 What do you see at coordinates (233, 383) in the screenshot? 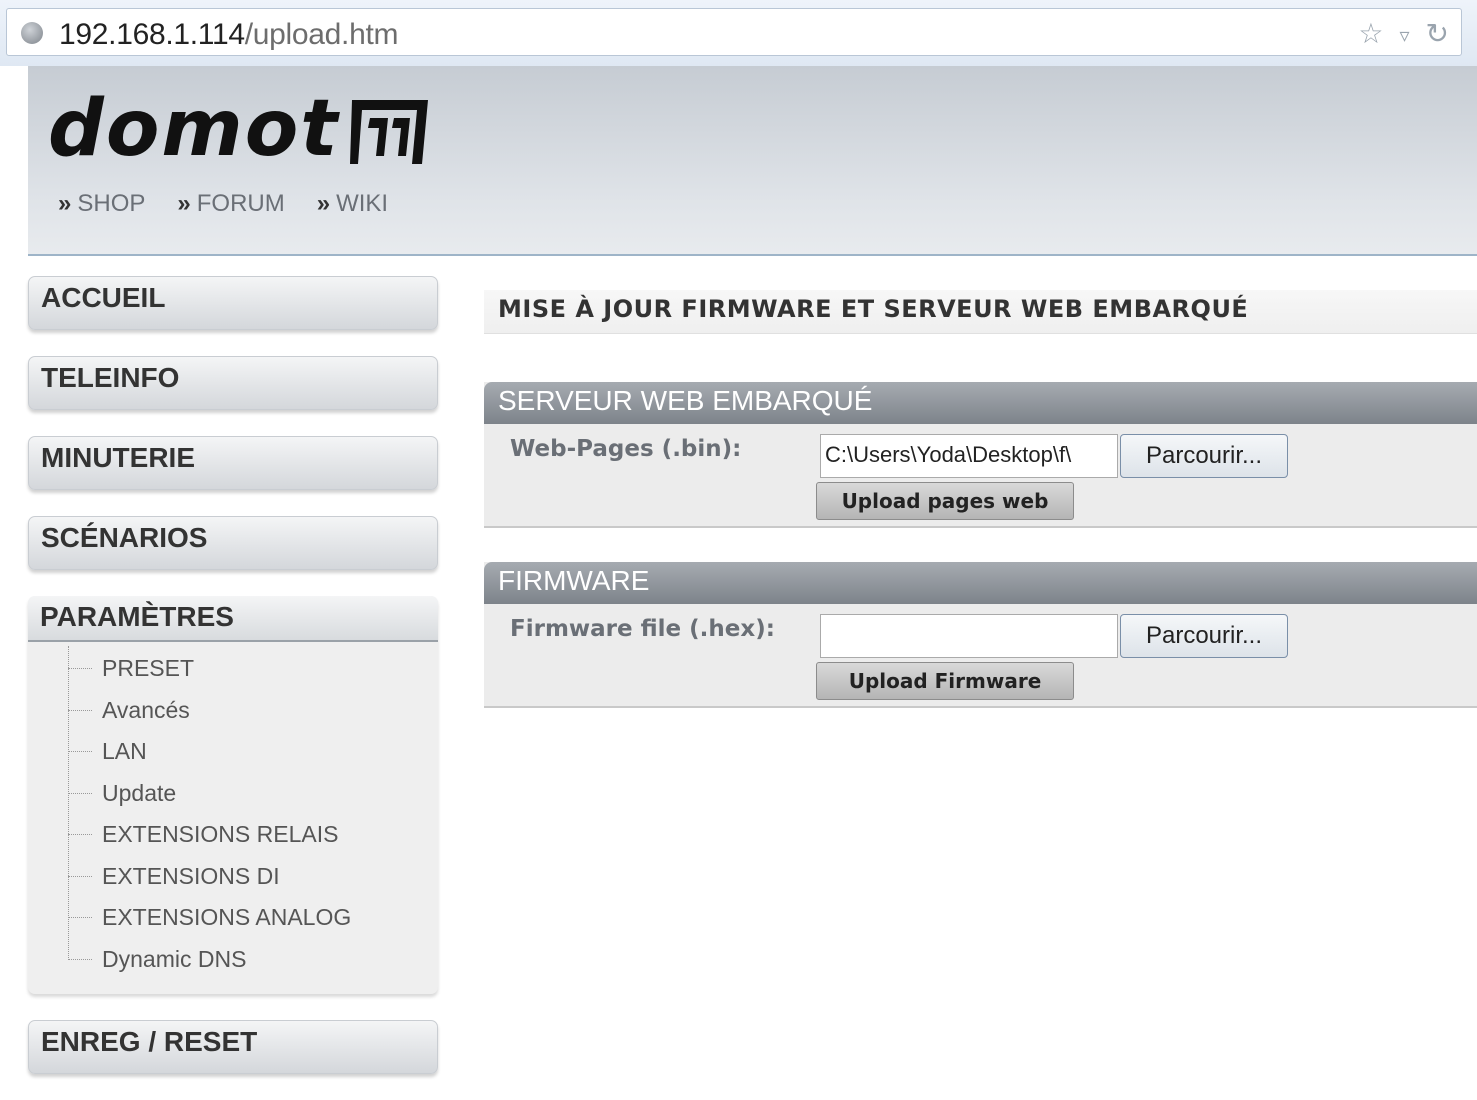
I see `sidebar-item-teleinfo: TELEINFO` at bounding box center [233, 383].